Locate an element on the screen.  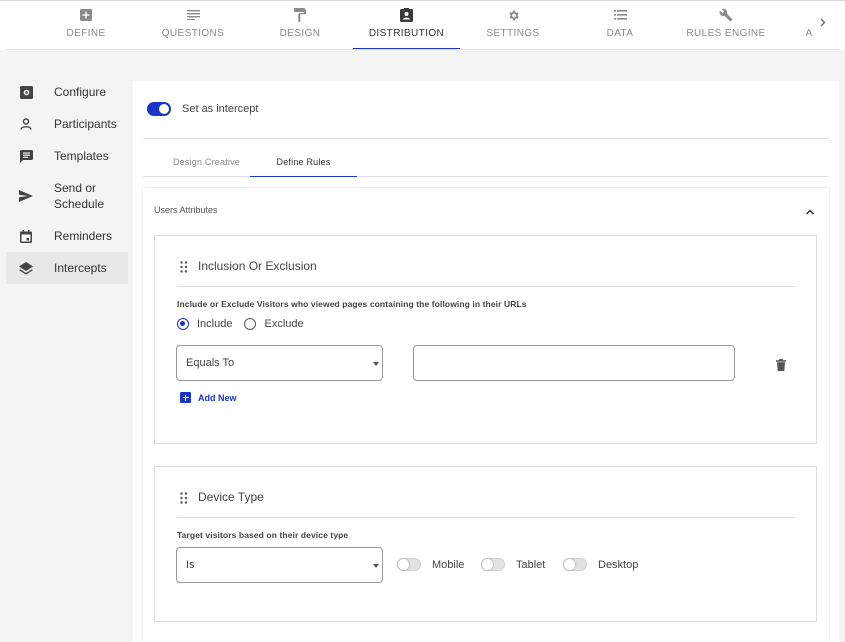
card-title: Device Type is located at coordinates (231, 497).